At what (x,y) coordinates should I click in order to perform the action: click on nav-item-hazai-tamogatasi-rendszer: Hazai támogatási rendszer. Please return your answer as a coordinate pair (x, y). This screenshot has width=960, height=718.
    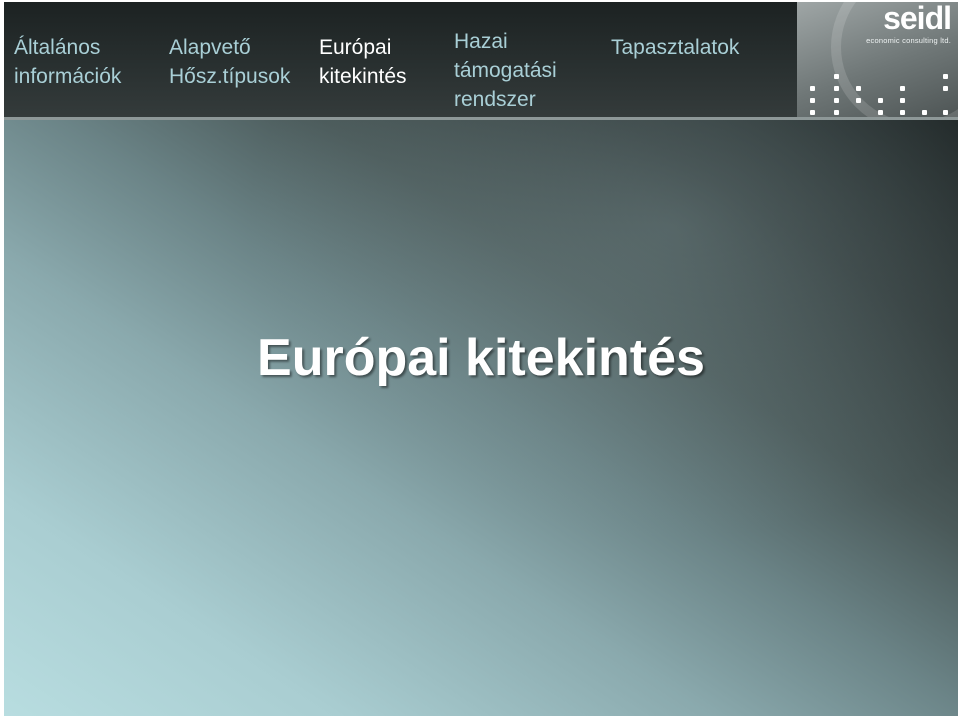
    Looking at the image, I should click on (505, 70).